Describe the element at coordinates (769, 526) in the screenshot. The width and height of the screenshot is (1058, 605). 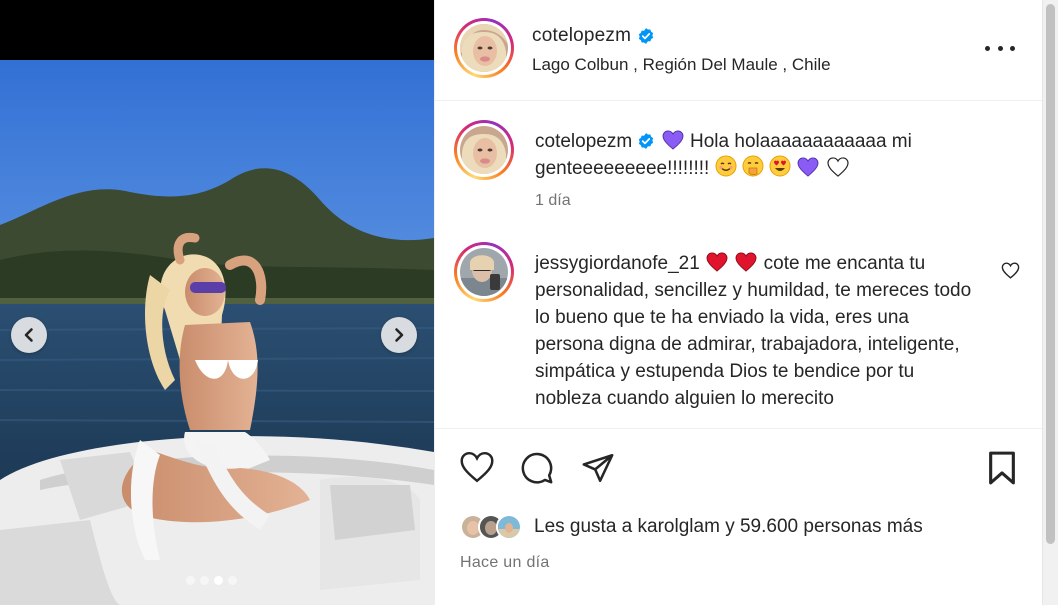
I see `likes-count: 59.600` at that location.